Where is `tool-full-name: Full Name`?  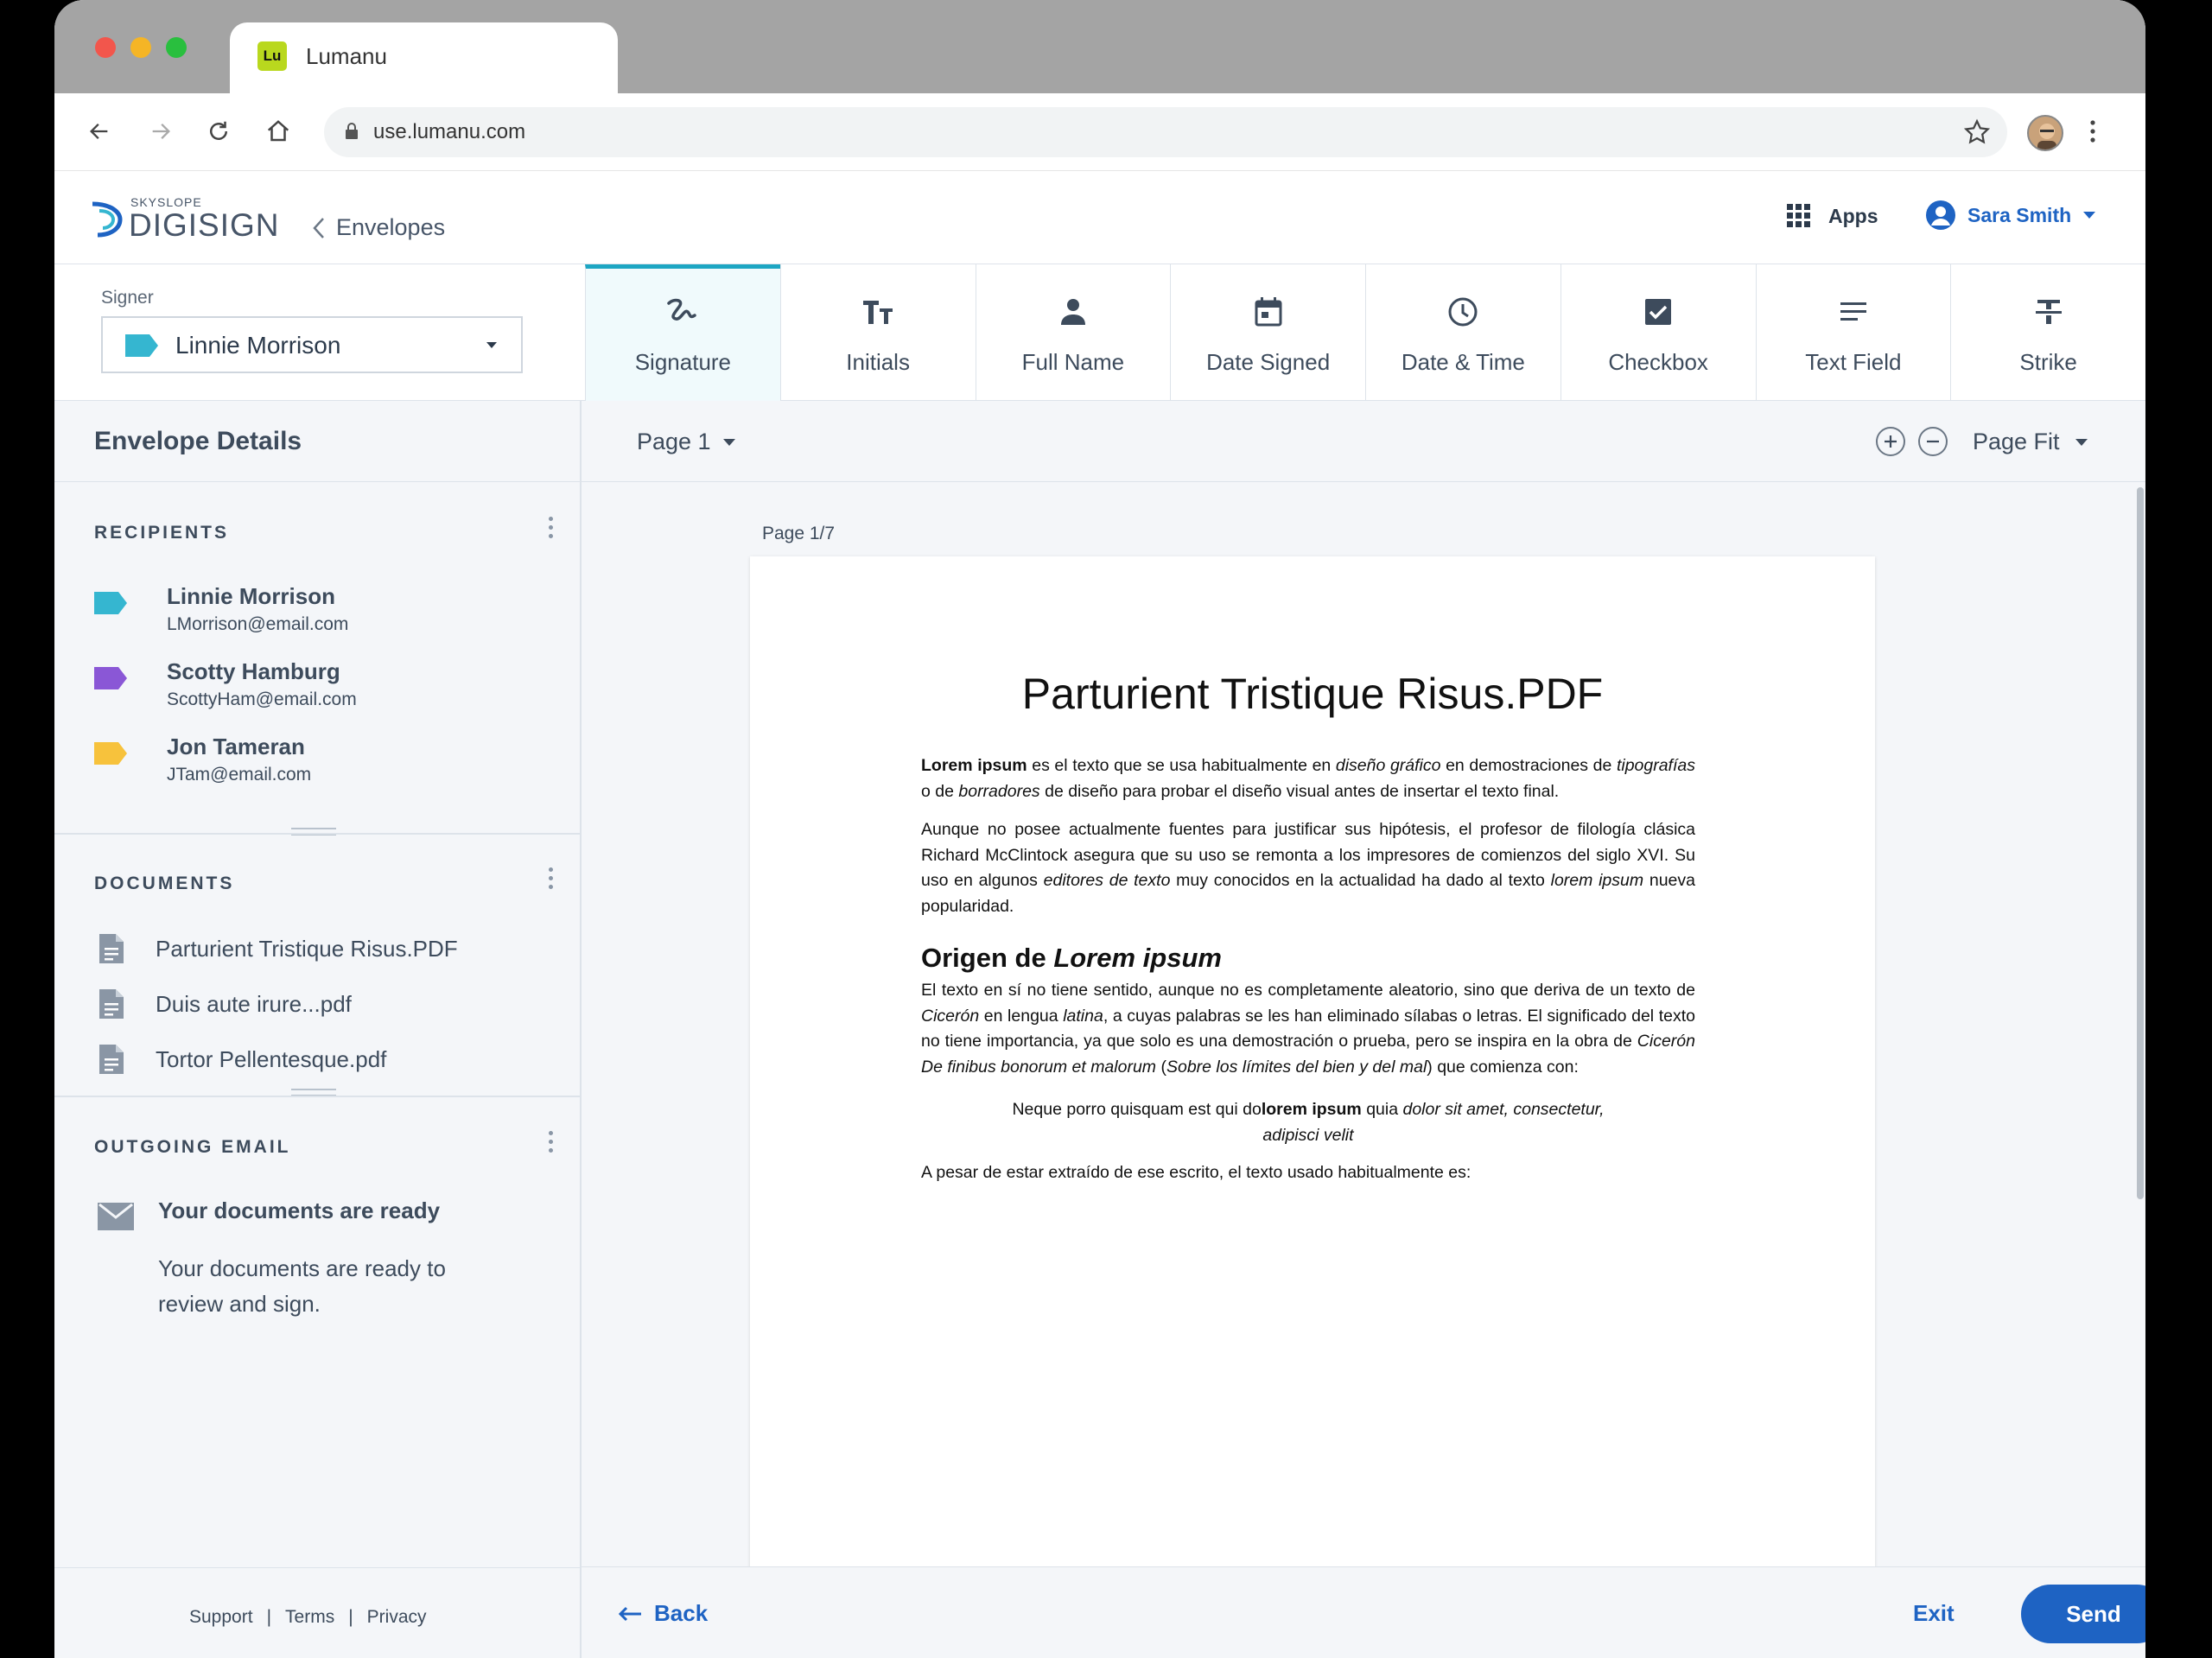 tool-full-name: Full Name is located at coordinates (1073, 332).